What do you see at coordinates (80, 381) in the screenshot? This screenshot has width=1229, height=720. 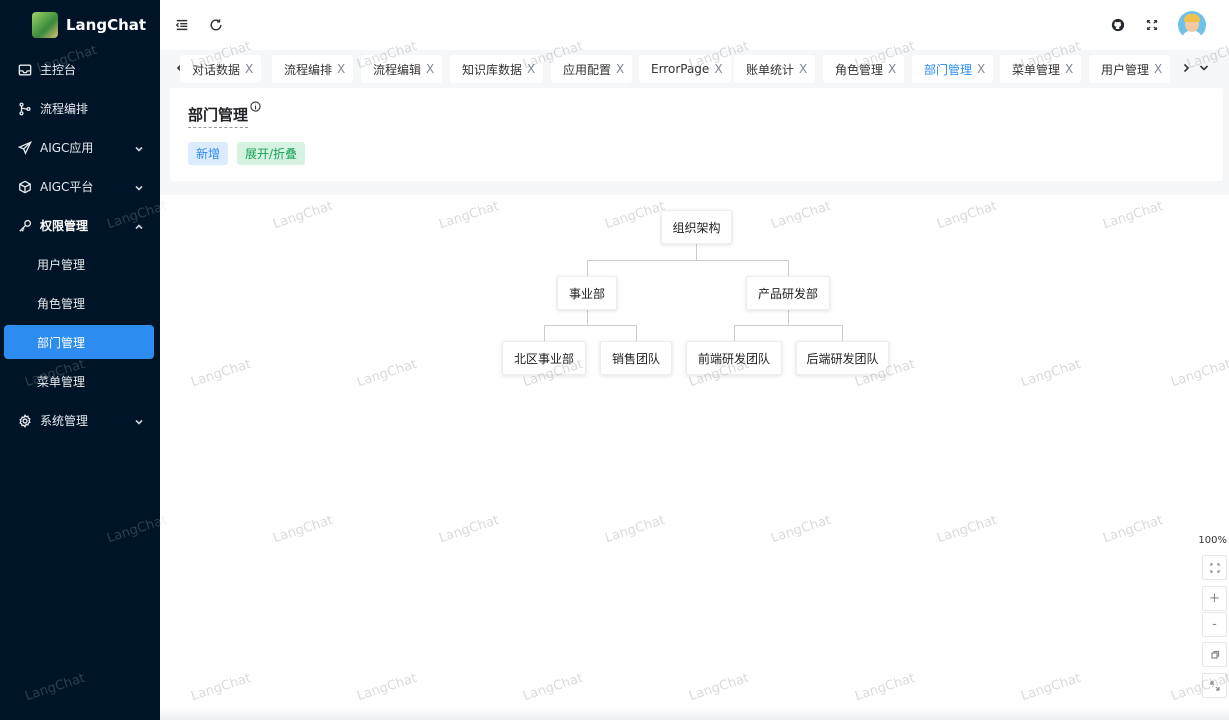 I see `sidebar-sub-item-menus: 菜单管理` at bounding box center [80, 381].